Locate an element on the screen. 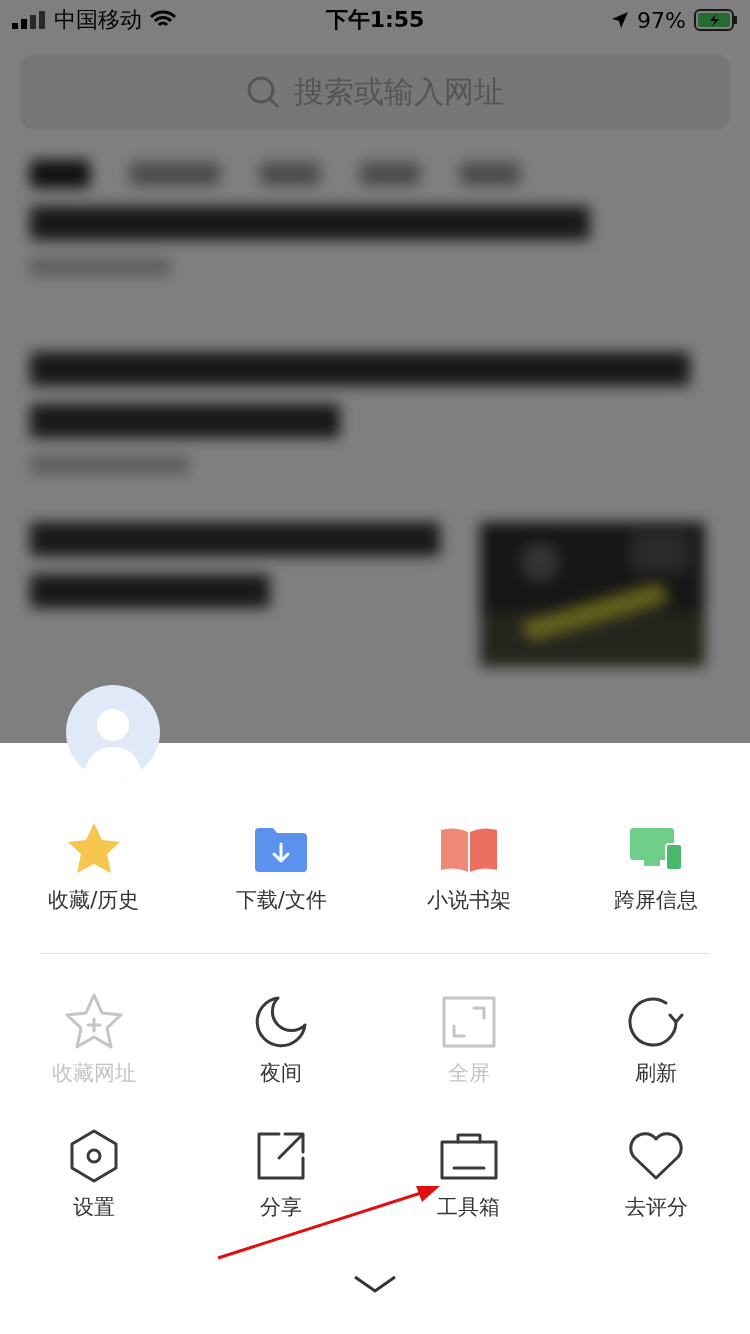 This screenshot has width=750, height=1334. heart-icon is located at coordinates (656, 1156).